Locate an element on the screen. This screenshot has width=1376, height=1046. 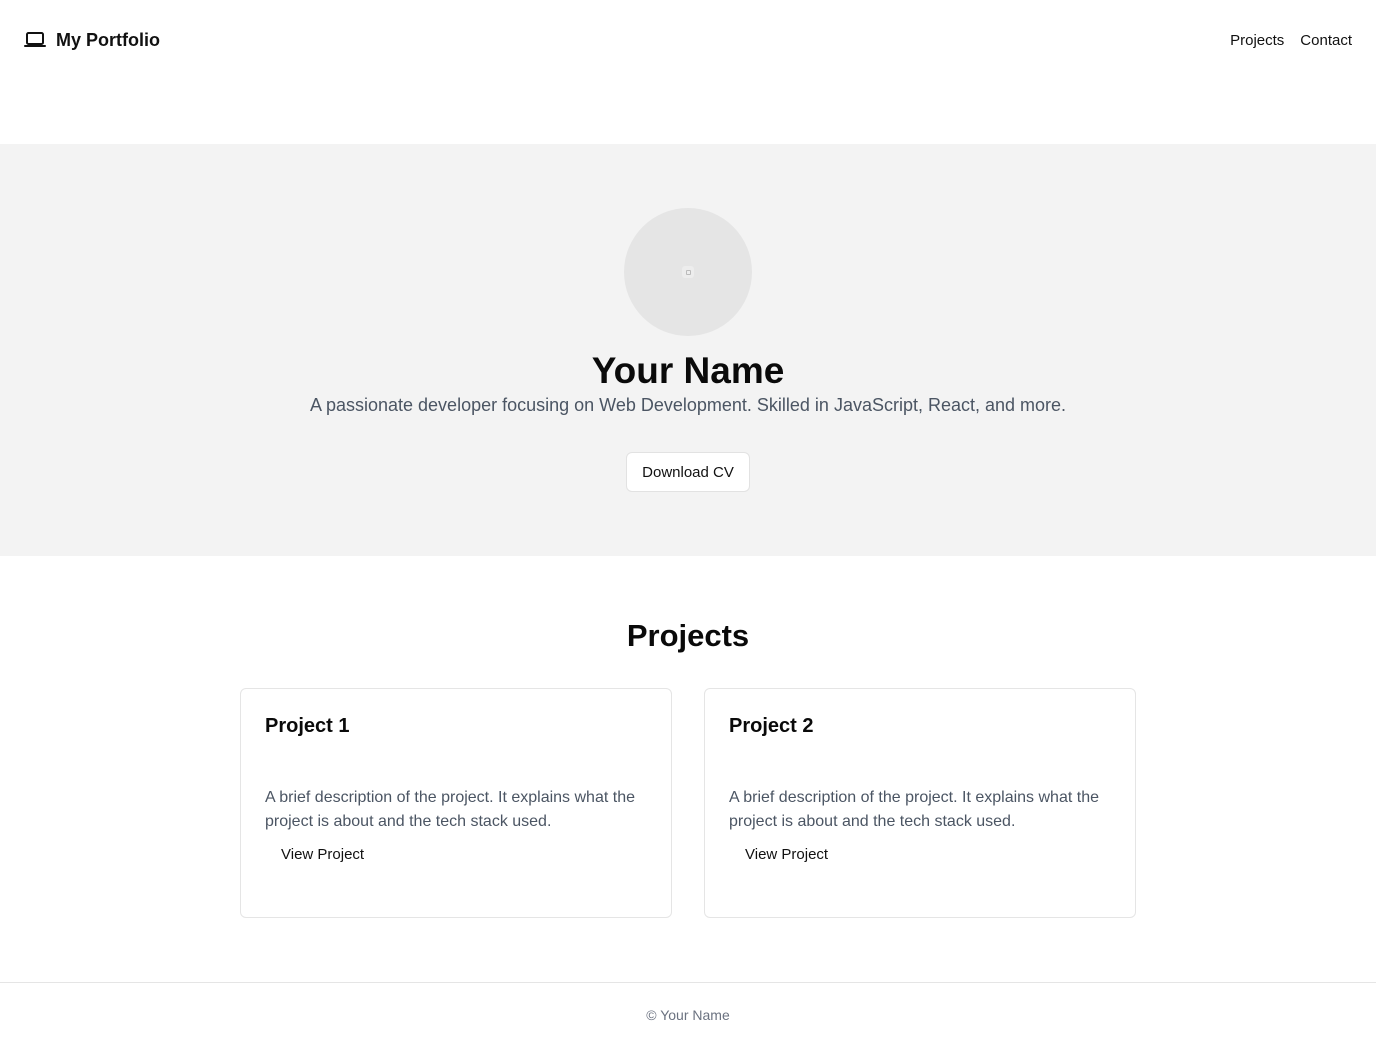
avatar is located at coordinates (688, 272).